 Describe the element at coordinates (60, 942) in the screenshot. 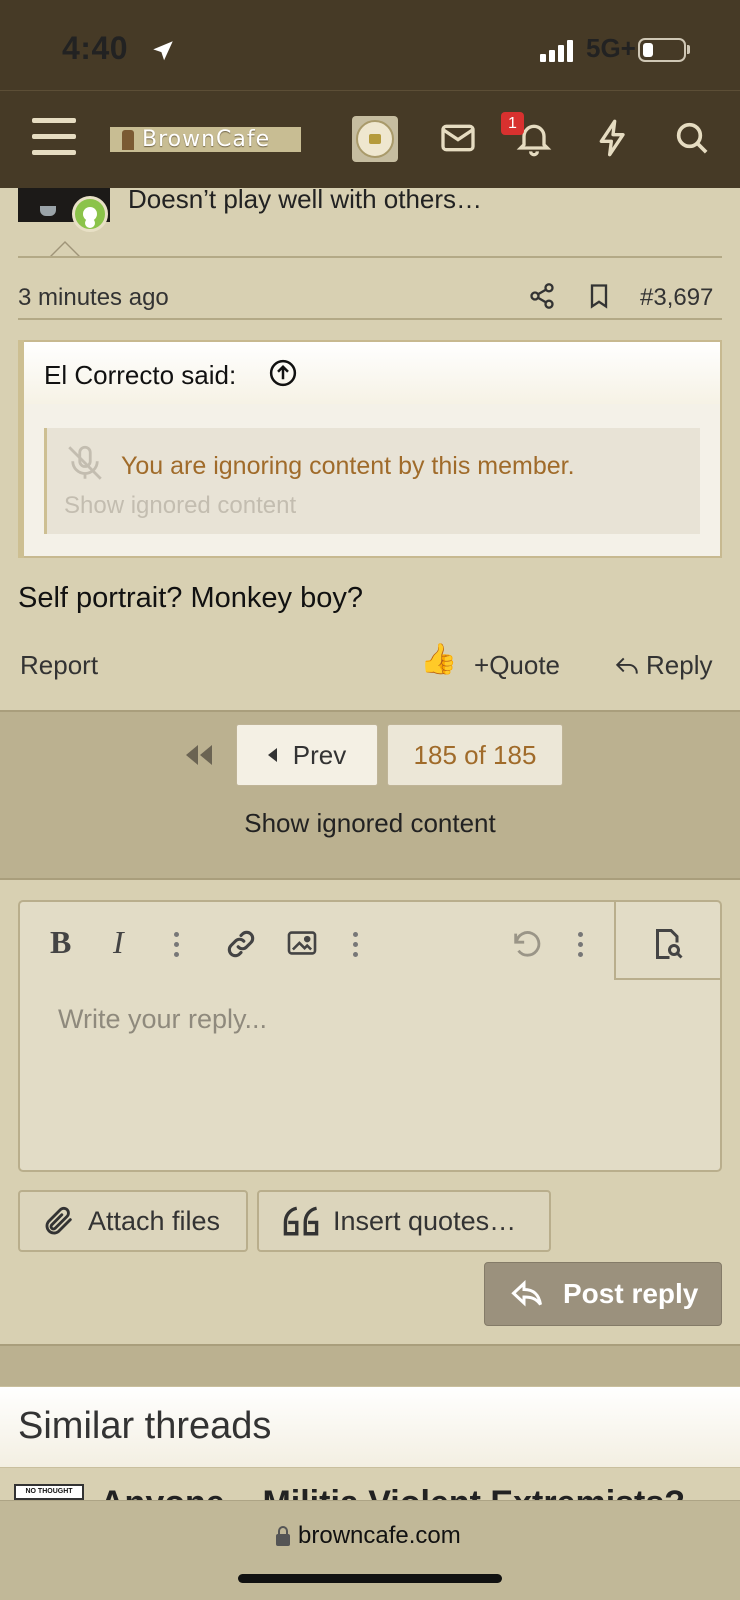

I see `bold-button: B` at that location.